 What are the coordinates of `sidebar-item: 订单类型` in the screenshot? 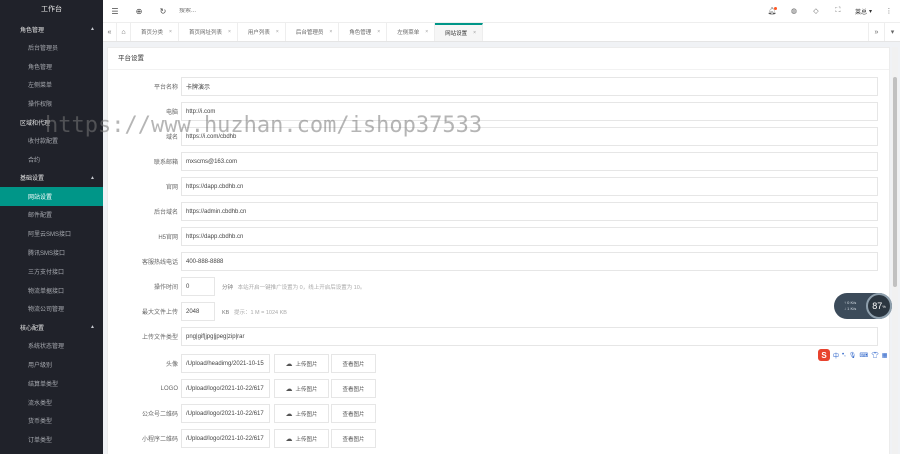 It's located at (51, 439).